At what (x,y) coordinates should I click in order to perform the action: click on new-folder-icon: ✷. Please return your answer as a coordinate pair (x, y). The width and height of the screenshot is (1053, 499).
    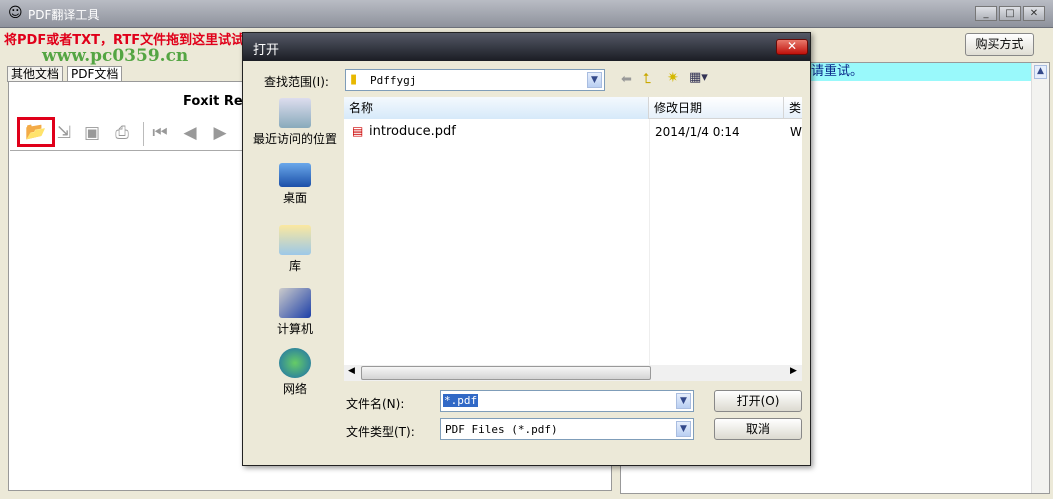
    Looking at the image, I should click on (673, 78).